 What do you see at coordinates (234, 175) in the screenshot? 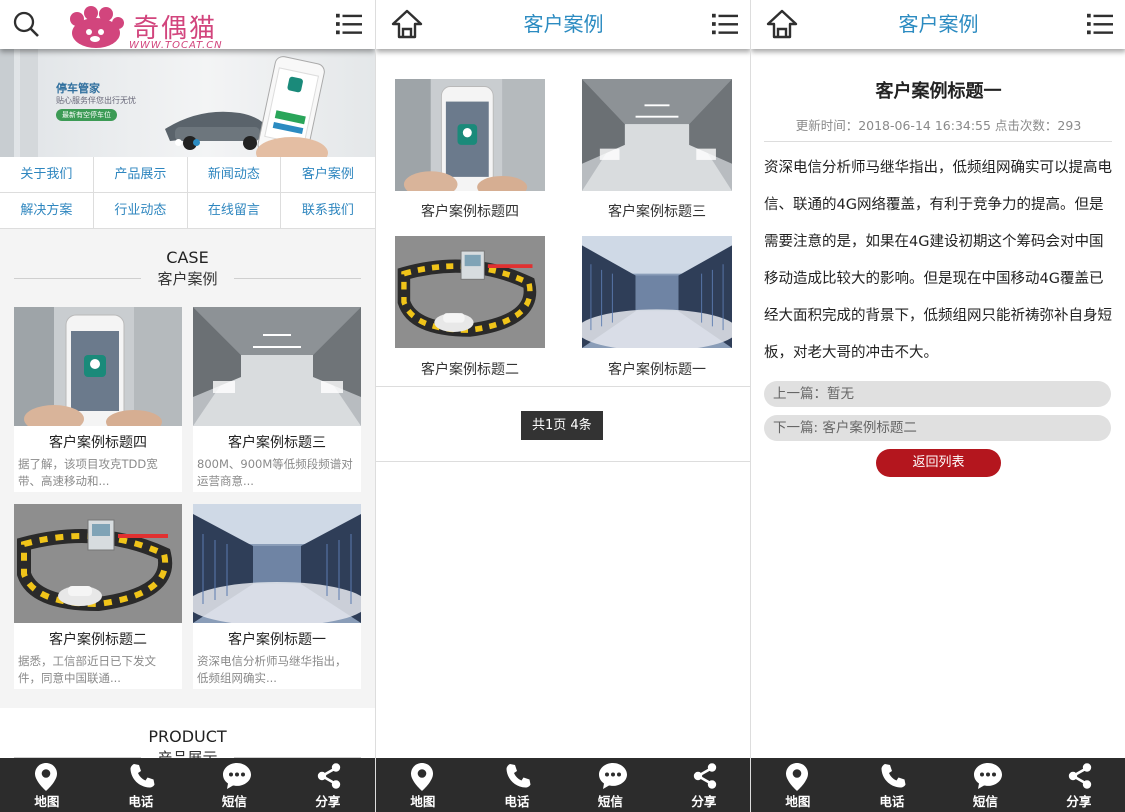
I see `nav-item: 新闻动态` at bounding box center [234, 175].